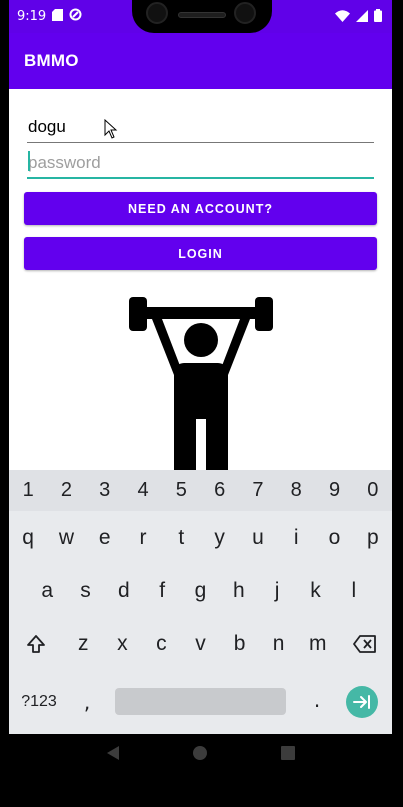  Describe the element at coordinates (219, 490) in the screenshot. I see `key-6: 6` at that location.